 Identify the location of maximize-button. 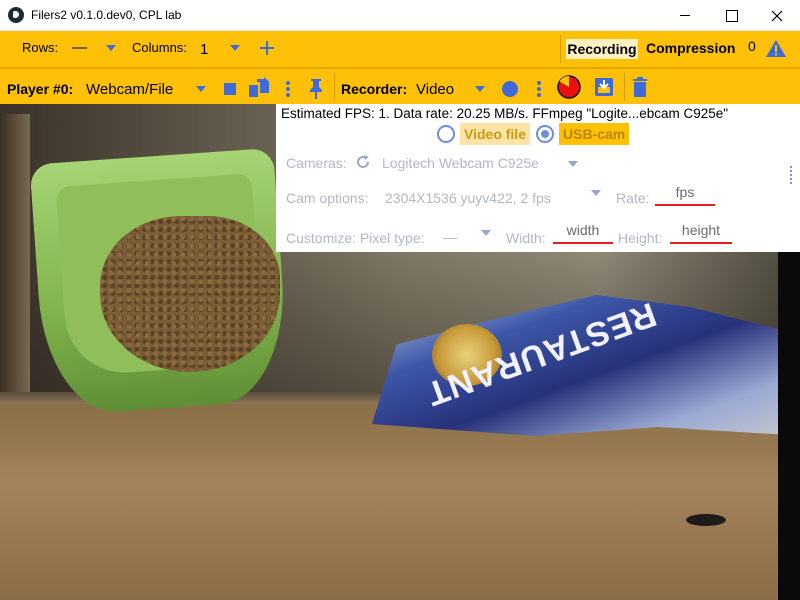
(731, 15).